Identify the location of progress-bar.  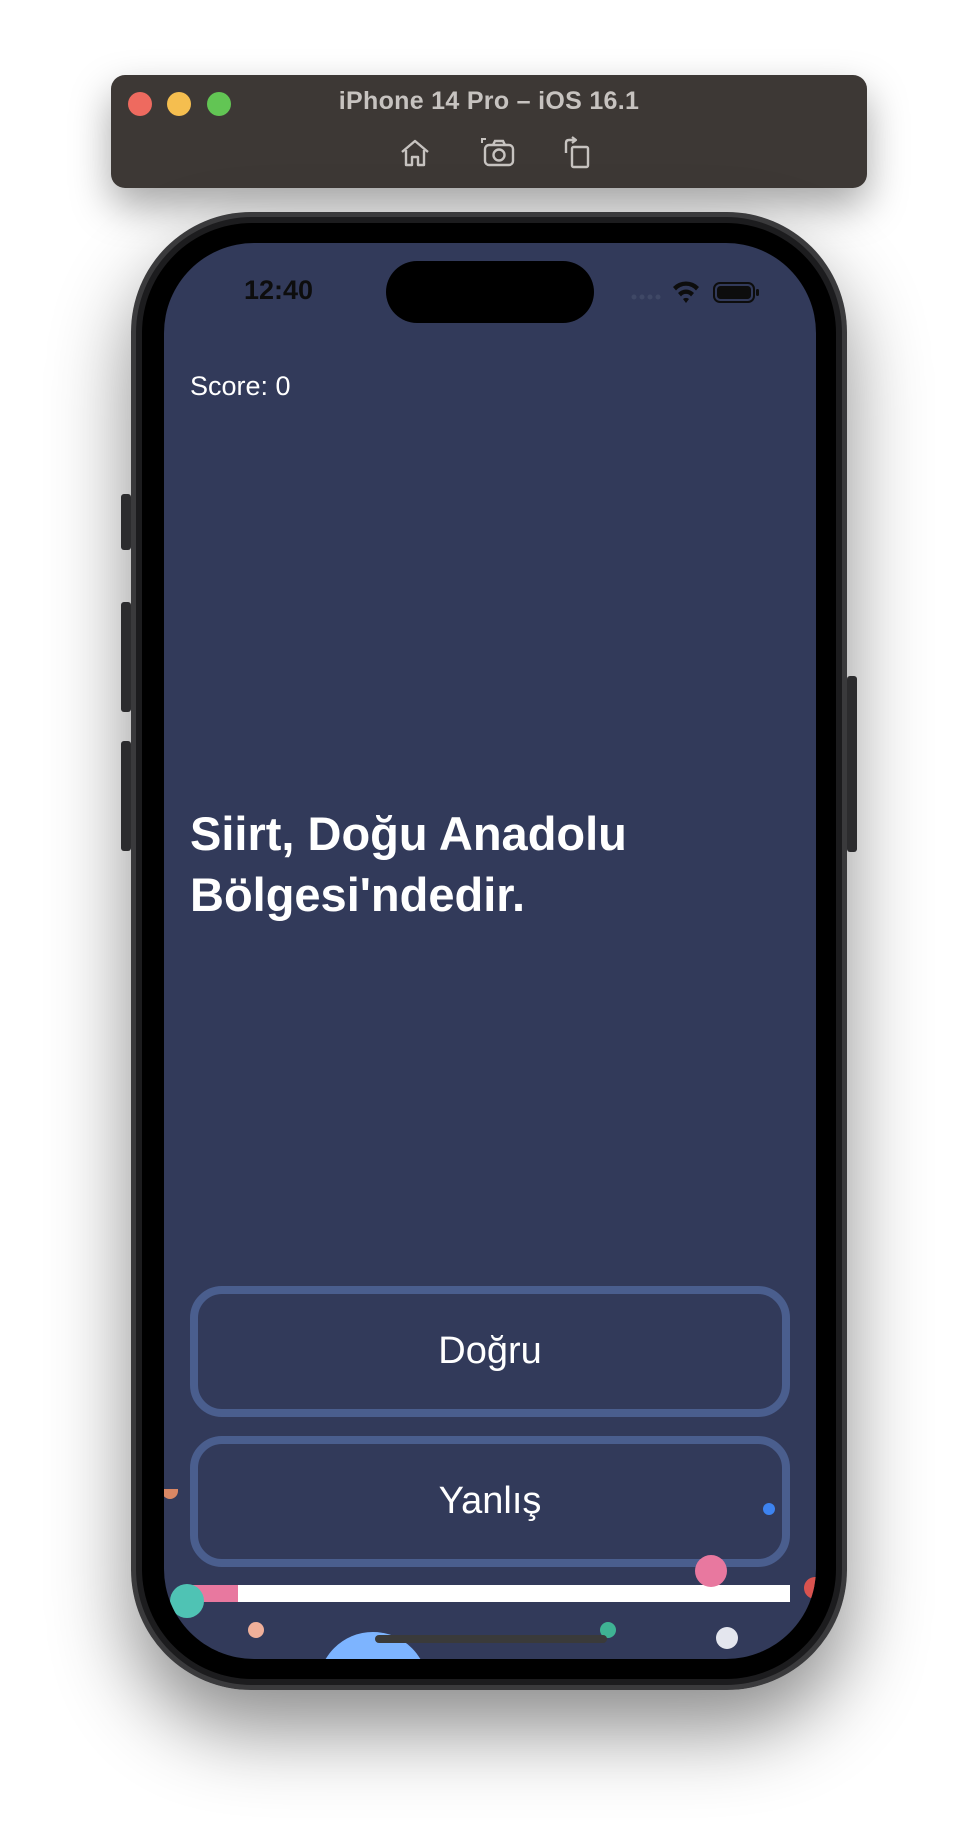
(490, 1593).